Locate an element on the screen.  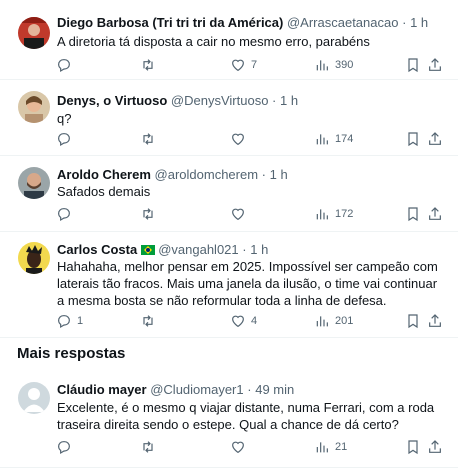
author-handle: @aroldomcherem is located at coordinates (207, 174).